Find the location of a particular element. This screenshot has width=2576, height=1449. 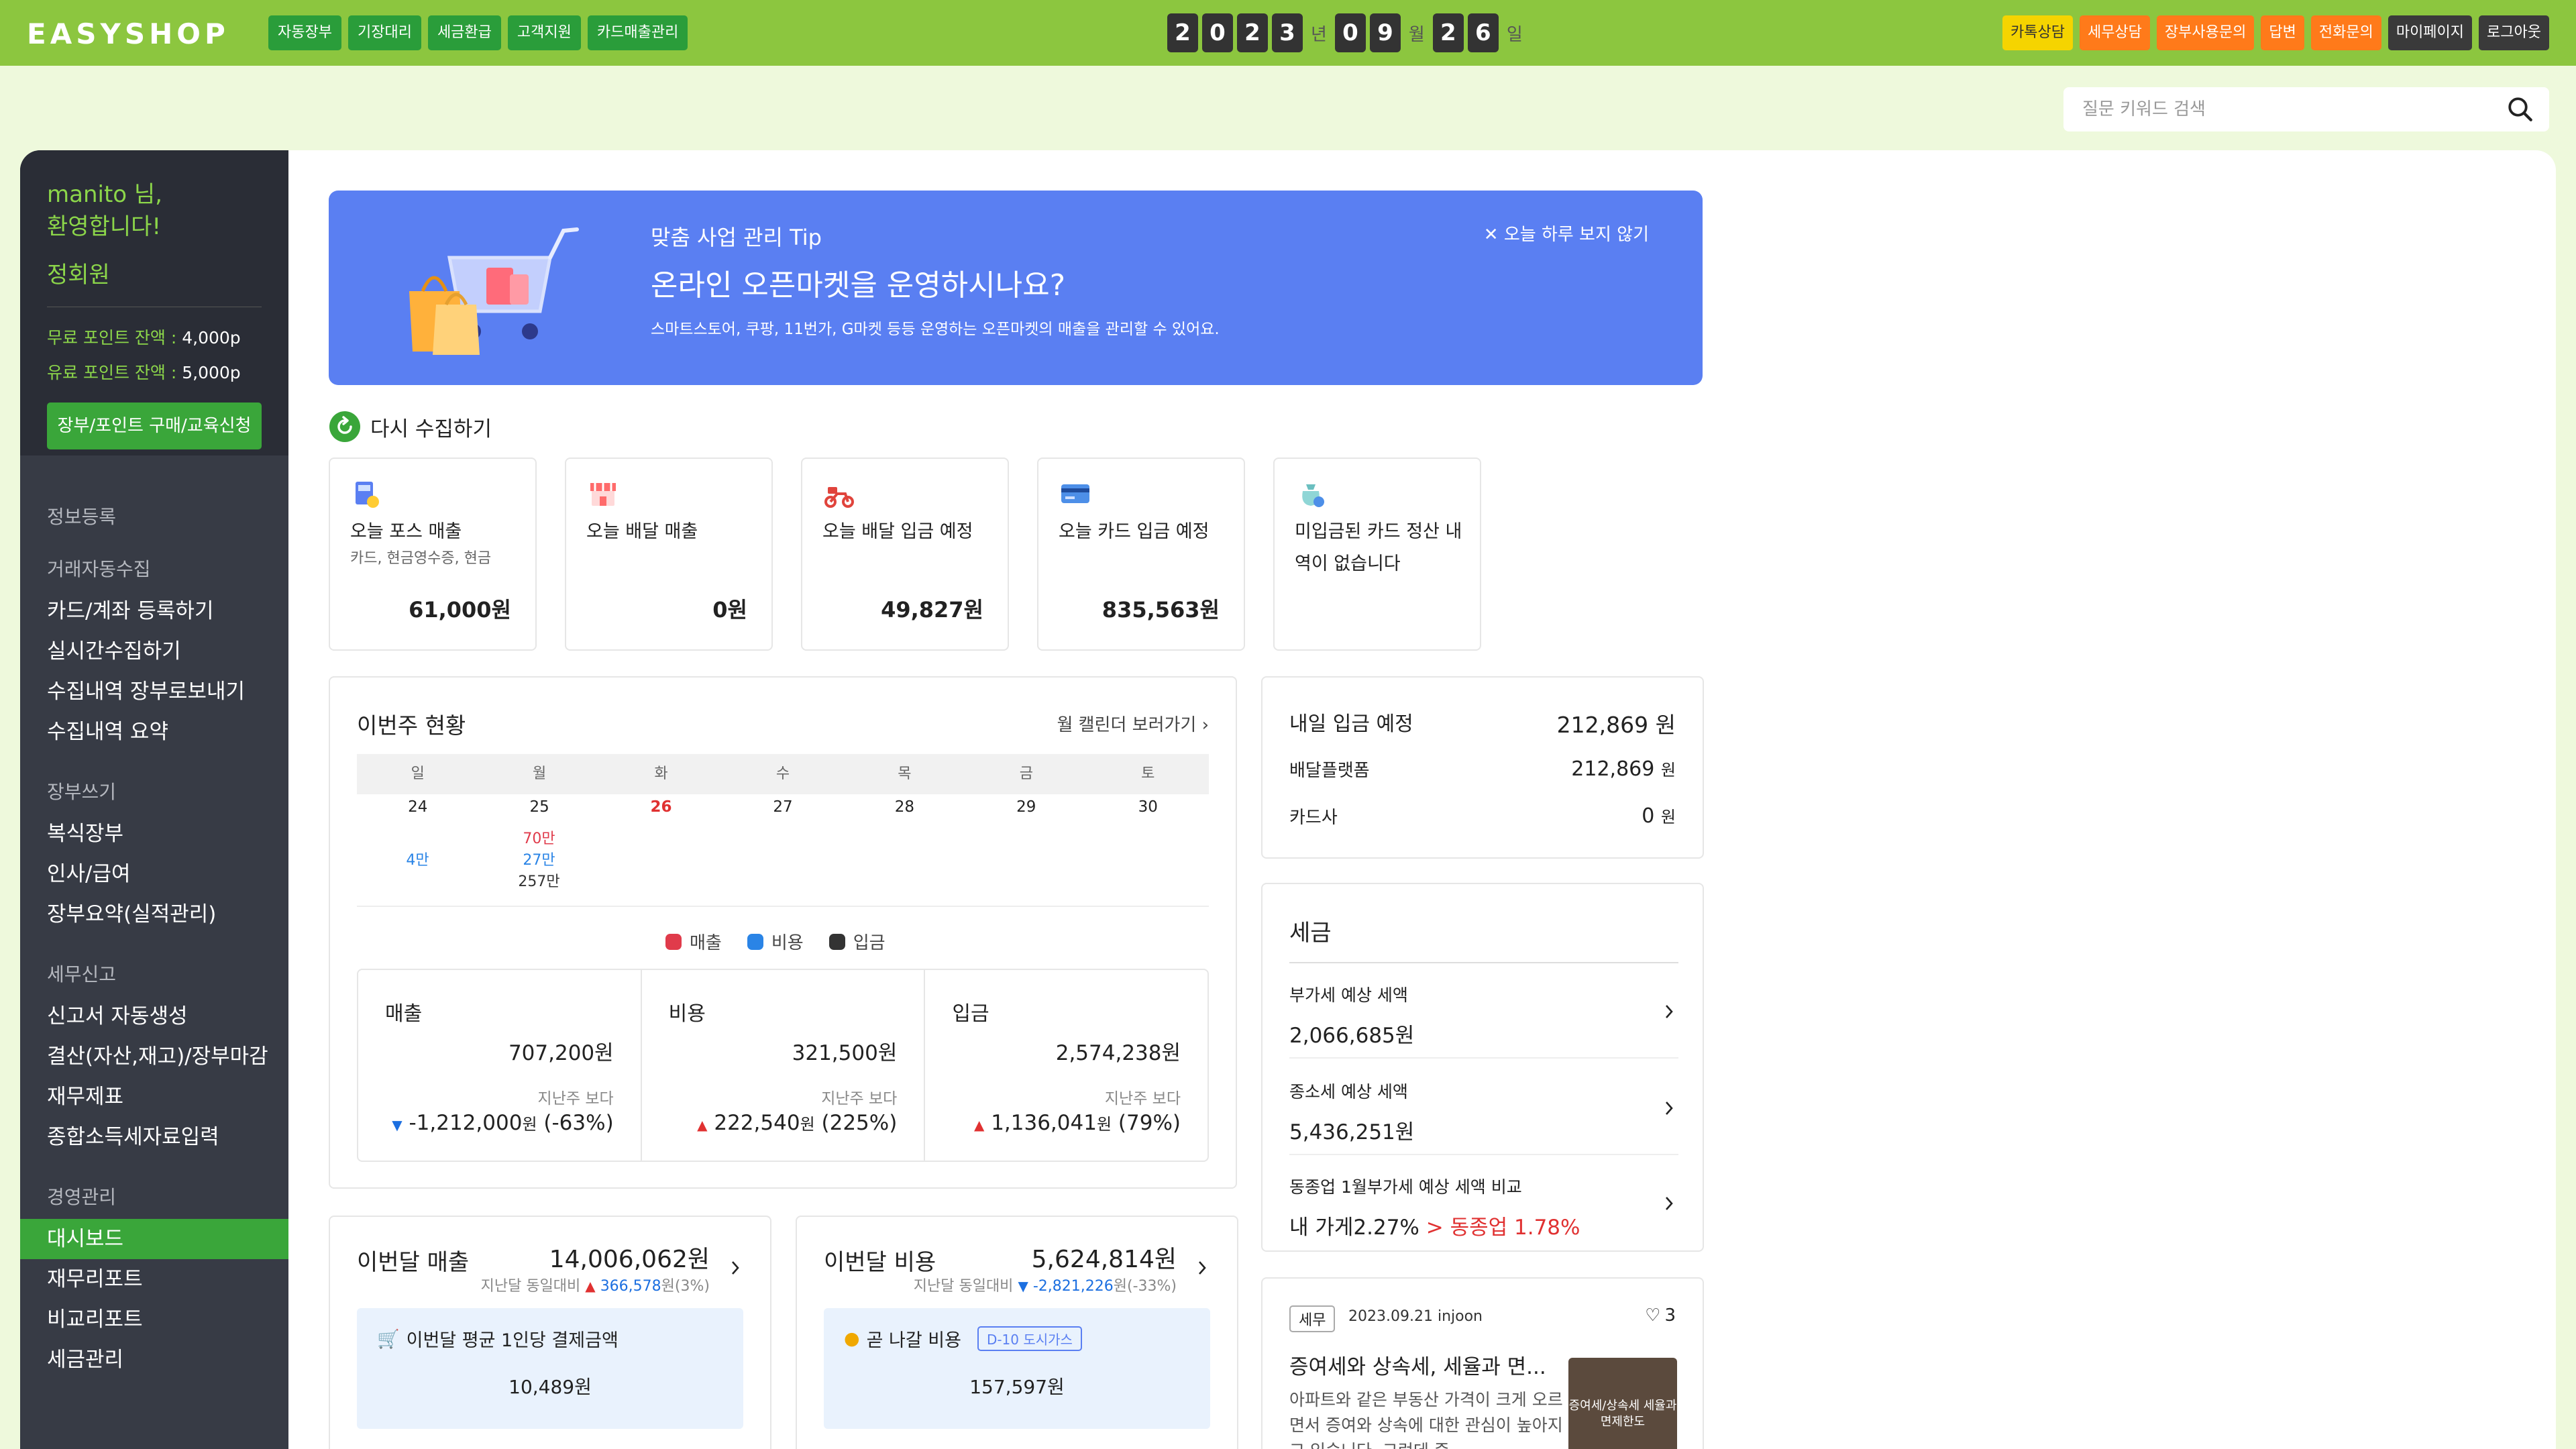

like-button: ♡ 3 is located at coordinates (1660, 1315).